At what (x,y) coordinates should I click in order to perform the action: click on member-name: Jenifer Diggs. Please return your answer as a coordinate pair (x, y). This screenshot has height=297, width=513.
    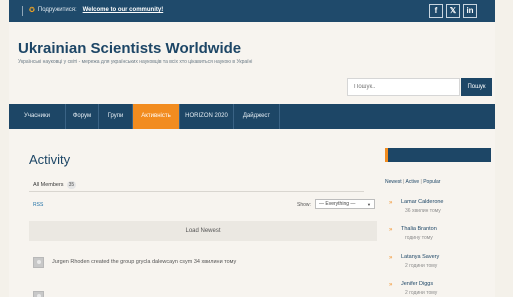
    Looking at the image, I should click on (417, 284).